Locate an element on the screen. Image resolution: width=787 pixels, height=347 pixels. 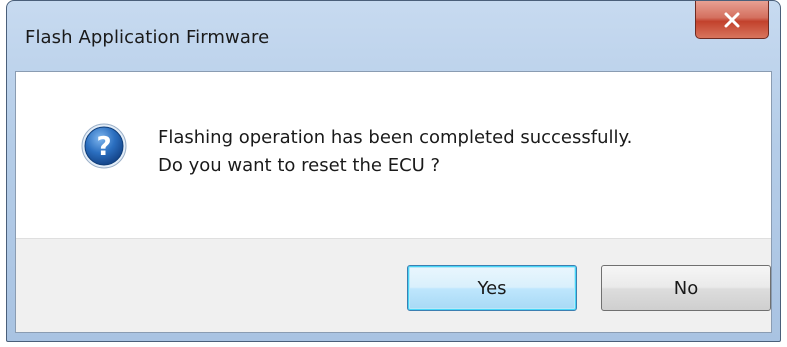
message-line-2: Do you want to reset the ECU ? is located at coordinates (299, 165).